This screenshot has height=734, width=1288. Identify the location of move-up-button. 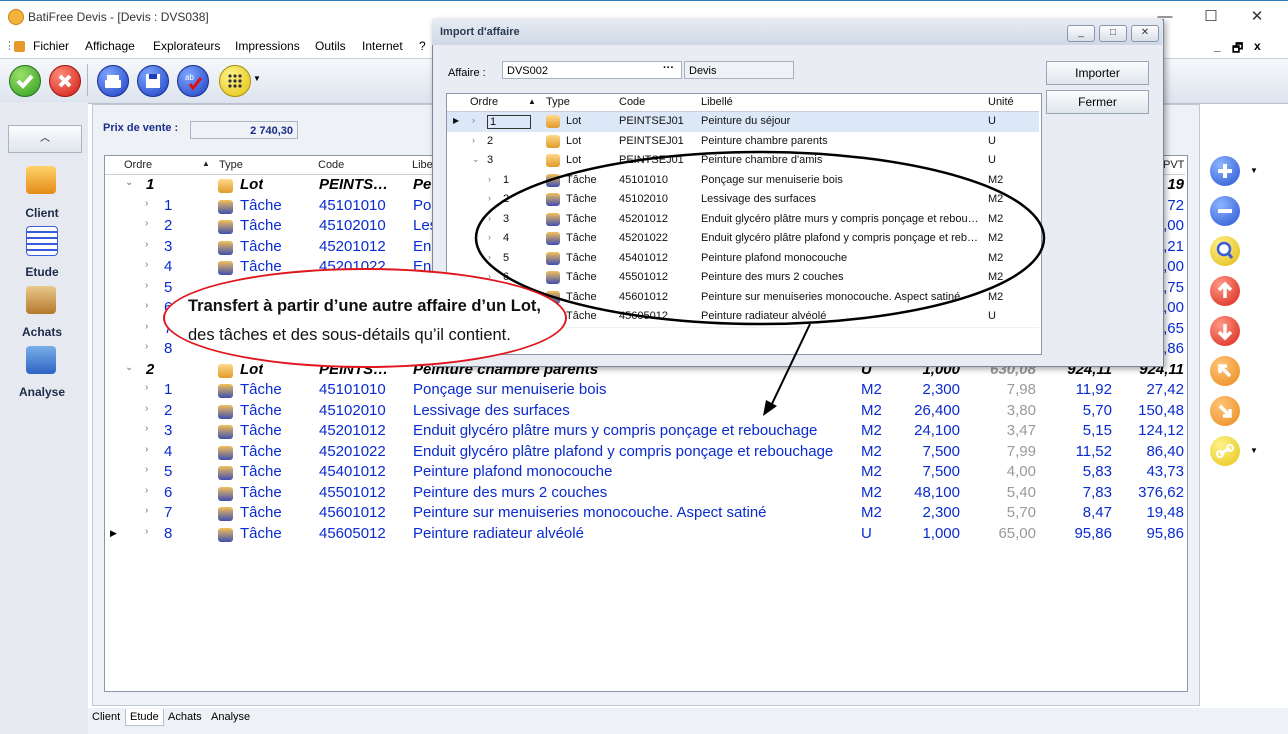
(1225, 291).